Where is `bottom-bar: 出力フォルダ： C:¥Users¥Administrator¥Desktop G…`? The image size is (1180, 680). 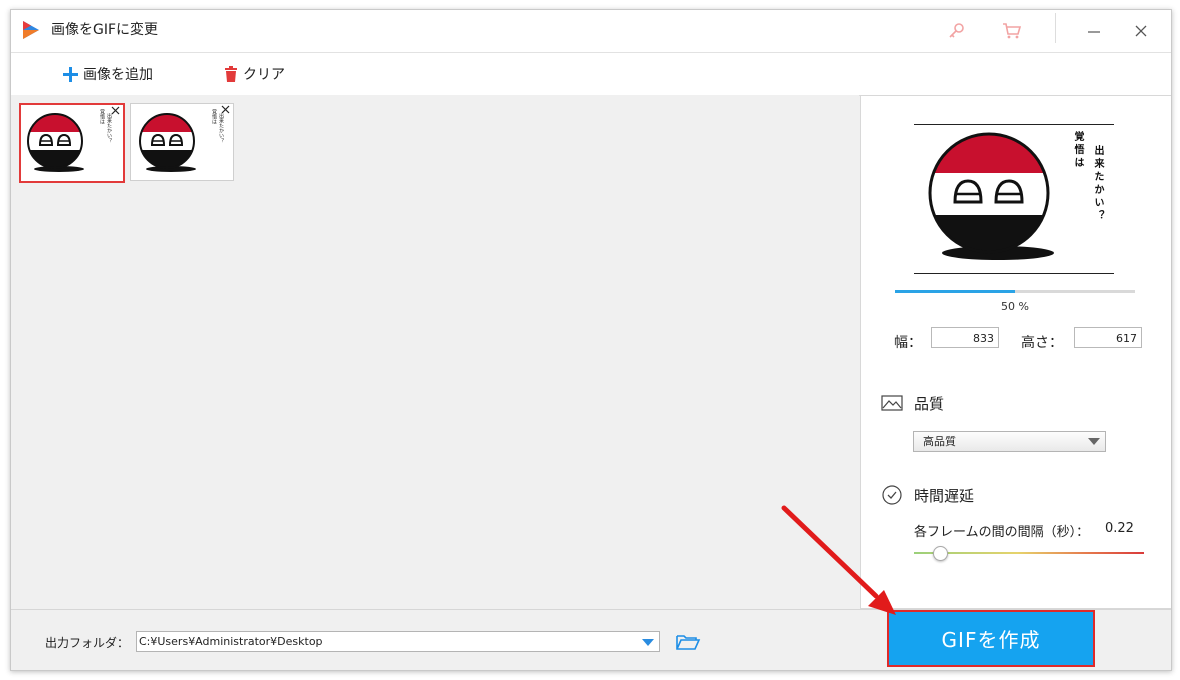 bottom-bar: 出力フォルダ： C:¥Users¥Administrator¥Desktop G… is located at coordinates (591, 639).